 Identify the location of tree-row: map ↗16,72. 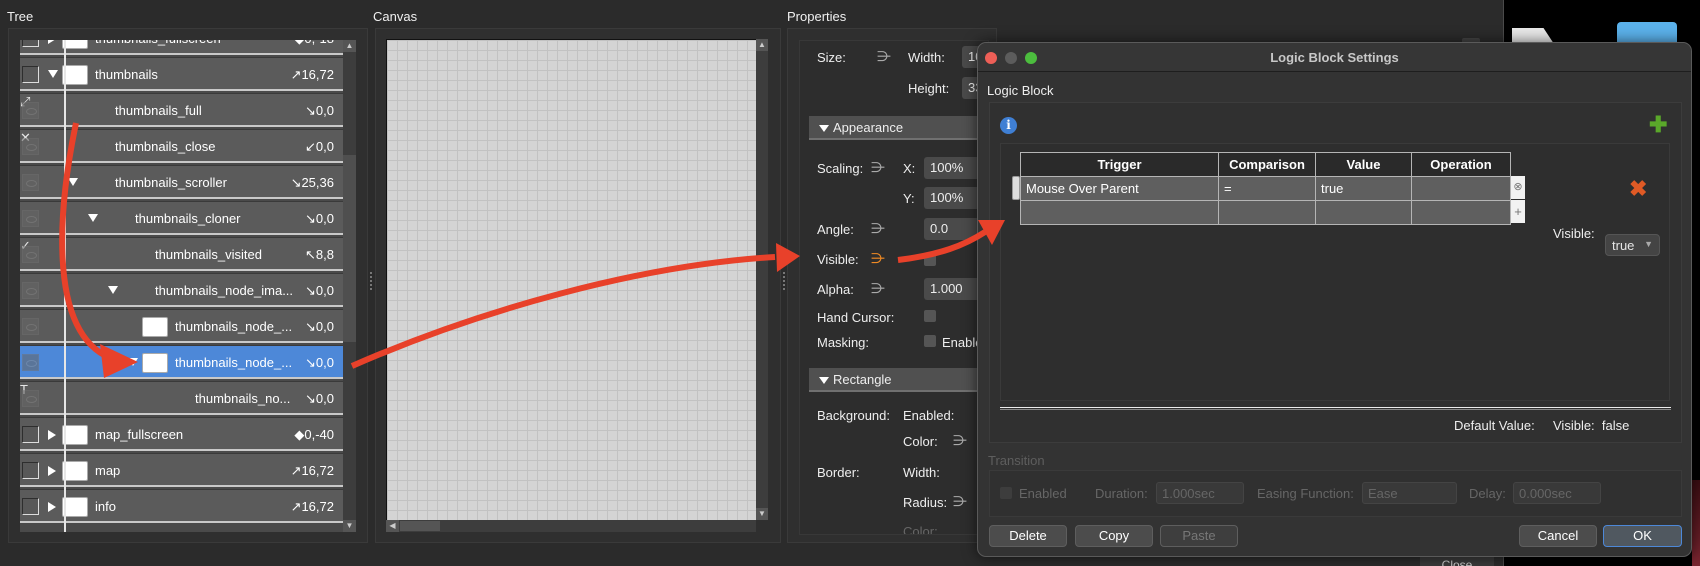
(181, 470).